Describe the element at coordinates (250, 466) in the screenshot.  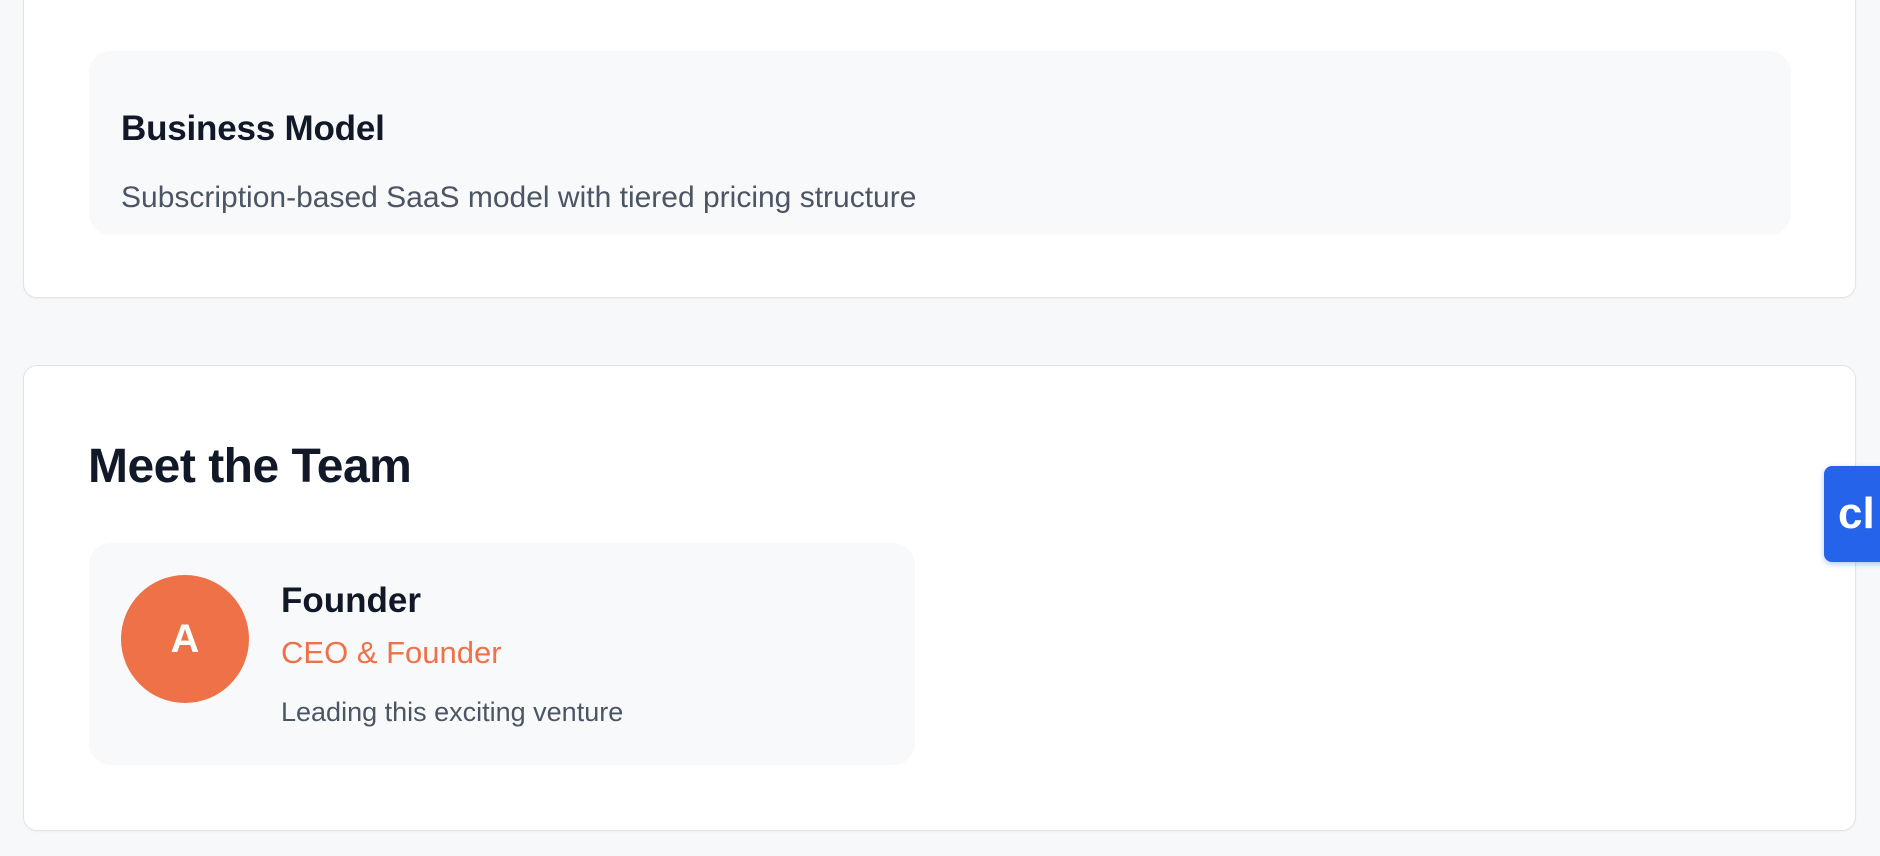
I see `team-heading: Meet the Team` at that location.